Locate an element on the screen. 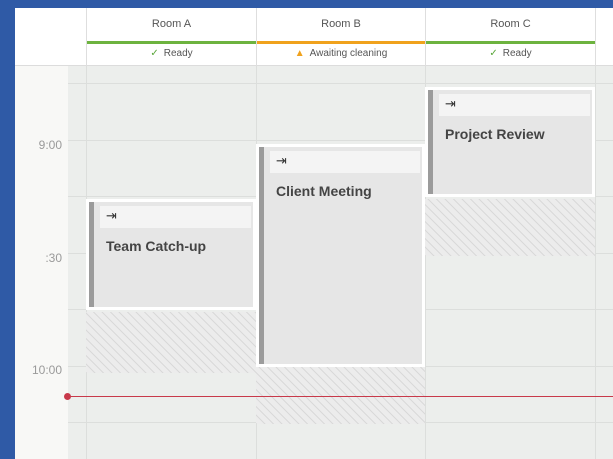  time-label: :30 is located at coordinates (53, 258).